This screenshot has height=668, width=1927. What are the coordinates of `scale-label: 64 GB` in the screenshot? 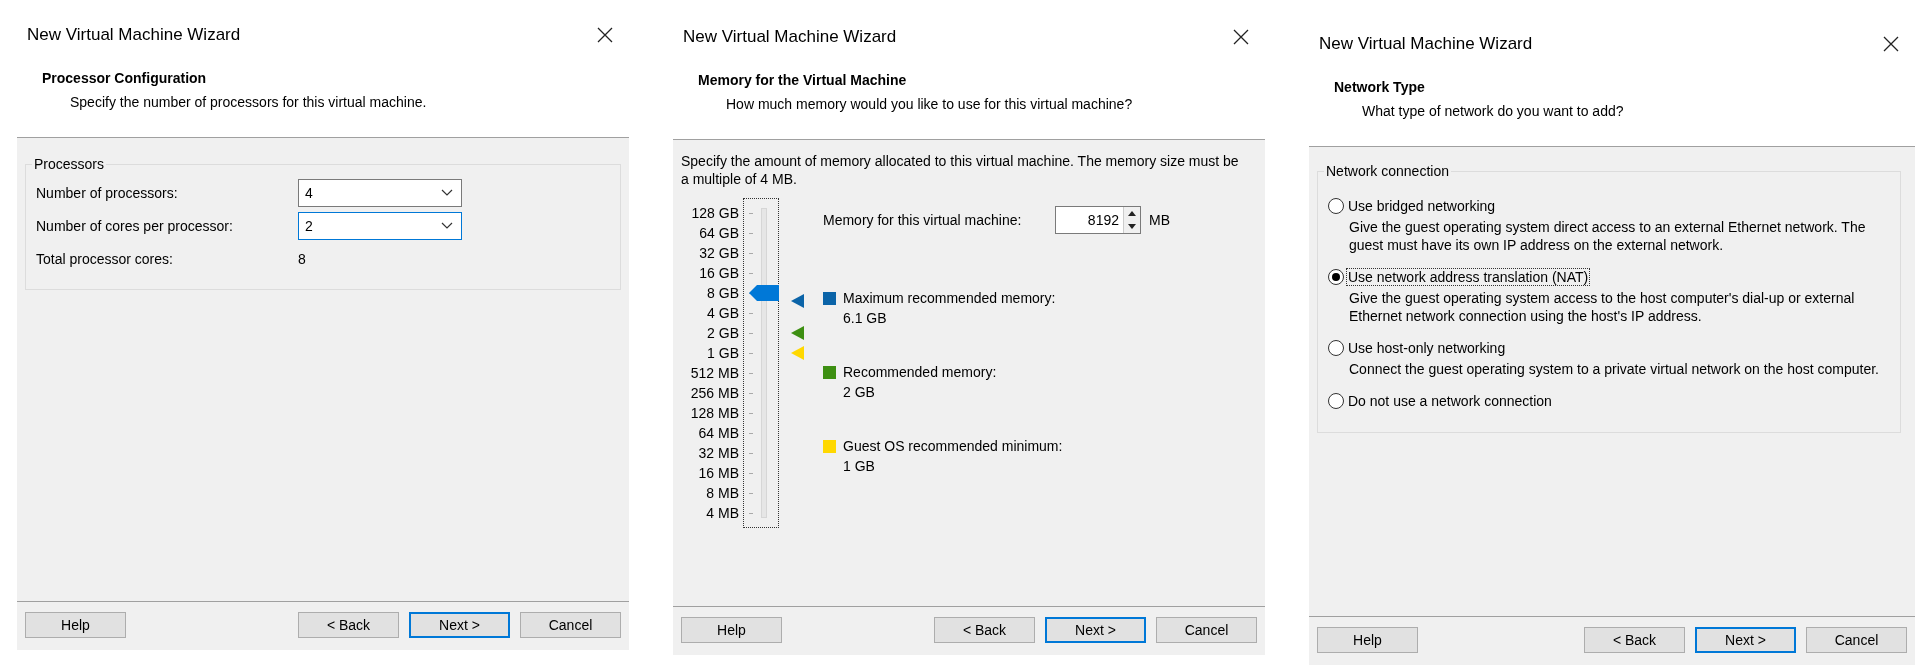 It's located at (719, 233).